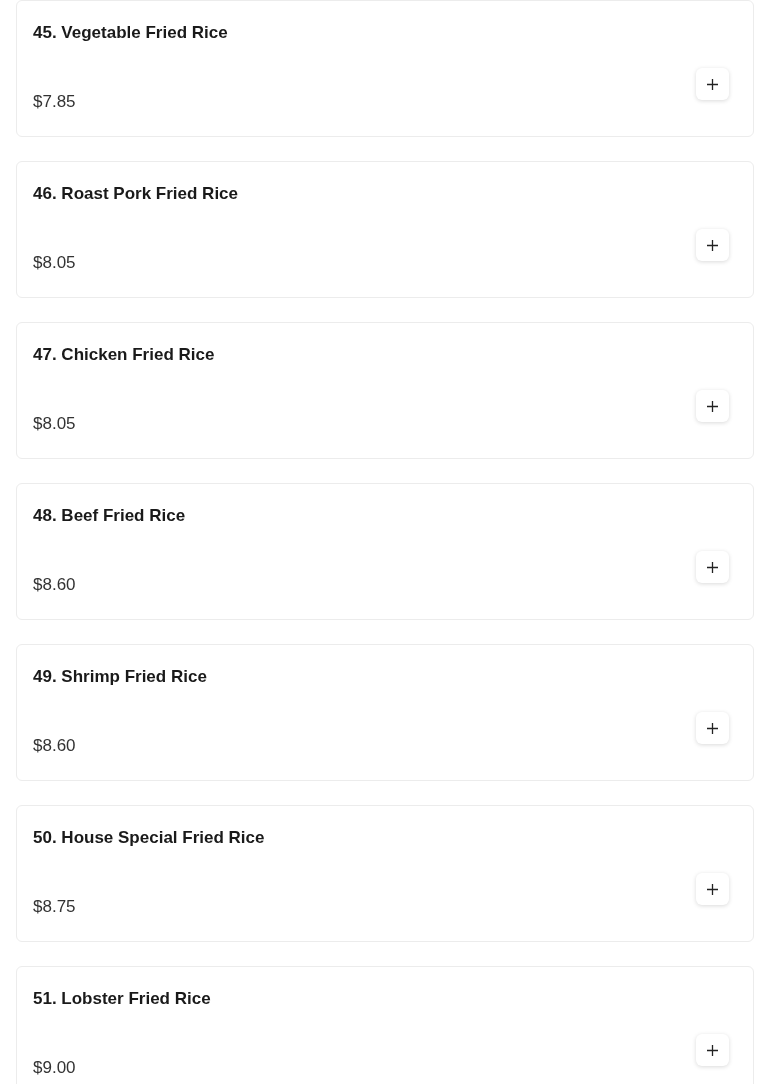  I want to click on menu-item-card: 51. Lobster Fried Rice $9.00, so click(385, 1025).